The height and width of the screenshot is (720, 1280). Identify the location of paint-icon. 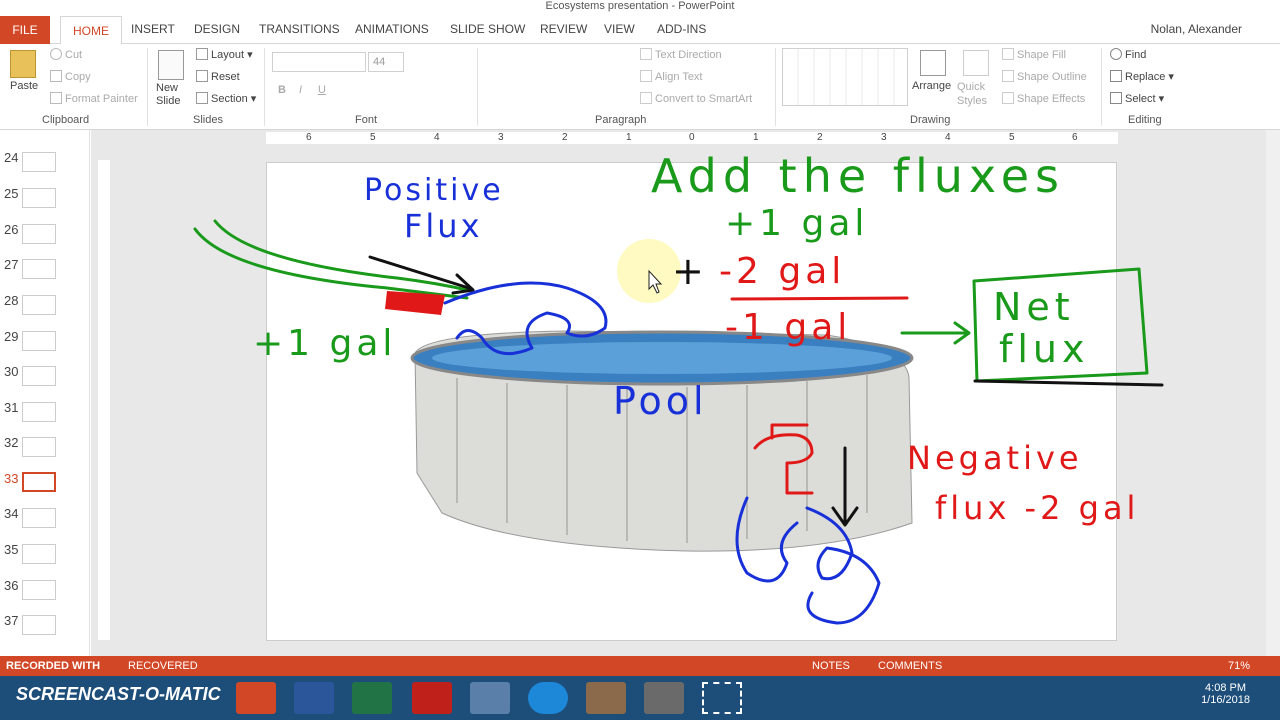
(606, 698).